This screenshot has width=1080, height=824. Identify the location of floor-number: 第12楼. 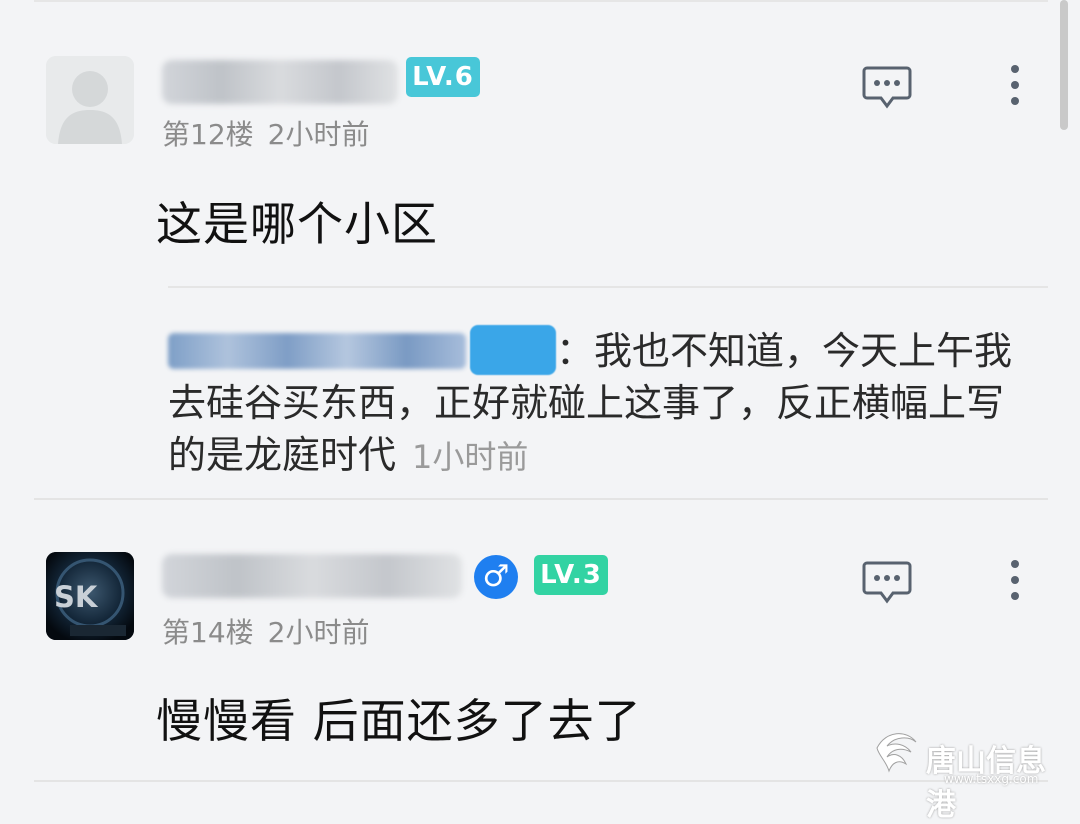
(208, 134).